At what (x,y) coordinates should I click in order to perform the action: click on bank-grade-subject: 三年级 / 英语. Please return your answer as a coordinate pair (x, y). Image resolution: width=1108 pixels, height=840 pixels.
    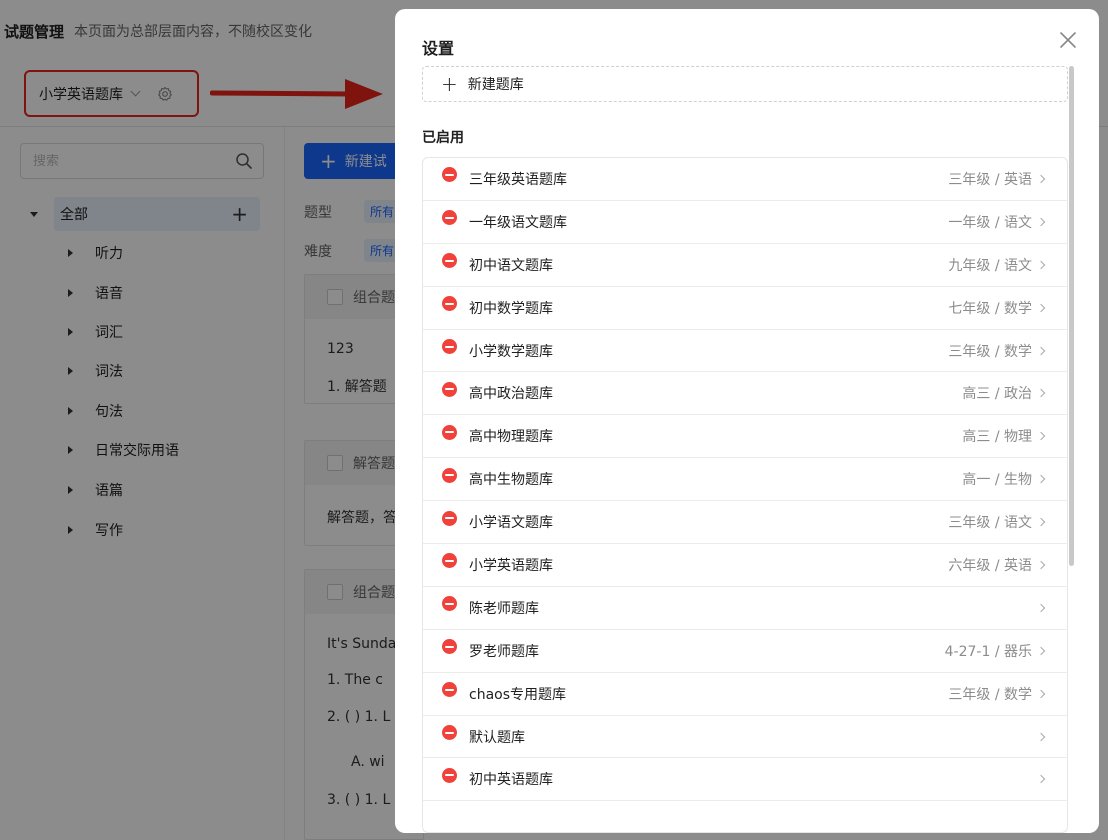
    Looking at the image, I should click on (990, 179).